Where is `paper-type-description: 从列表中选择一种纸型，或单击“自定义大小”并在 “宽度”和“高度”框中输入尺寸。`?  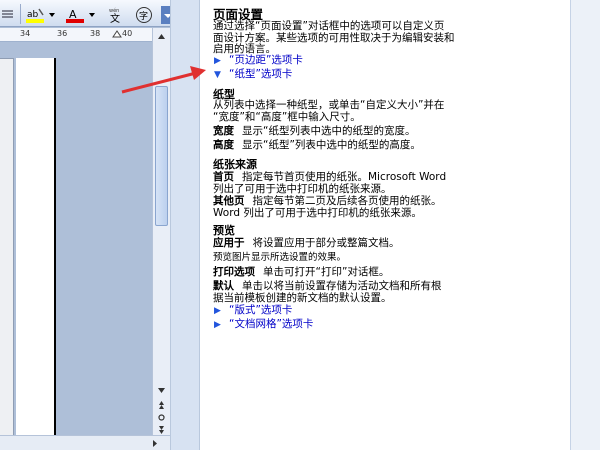
paper-type-description: 从列表中选择一种纸型，或单击“自定义大小”并在 “宽度”和“高度”框中输入尺寸。 is located at coordinates (385, 111).